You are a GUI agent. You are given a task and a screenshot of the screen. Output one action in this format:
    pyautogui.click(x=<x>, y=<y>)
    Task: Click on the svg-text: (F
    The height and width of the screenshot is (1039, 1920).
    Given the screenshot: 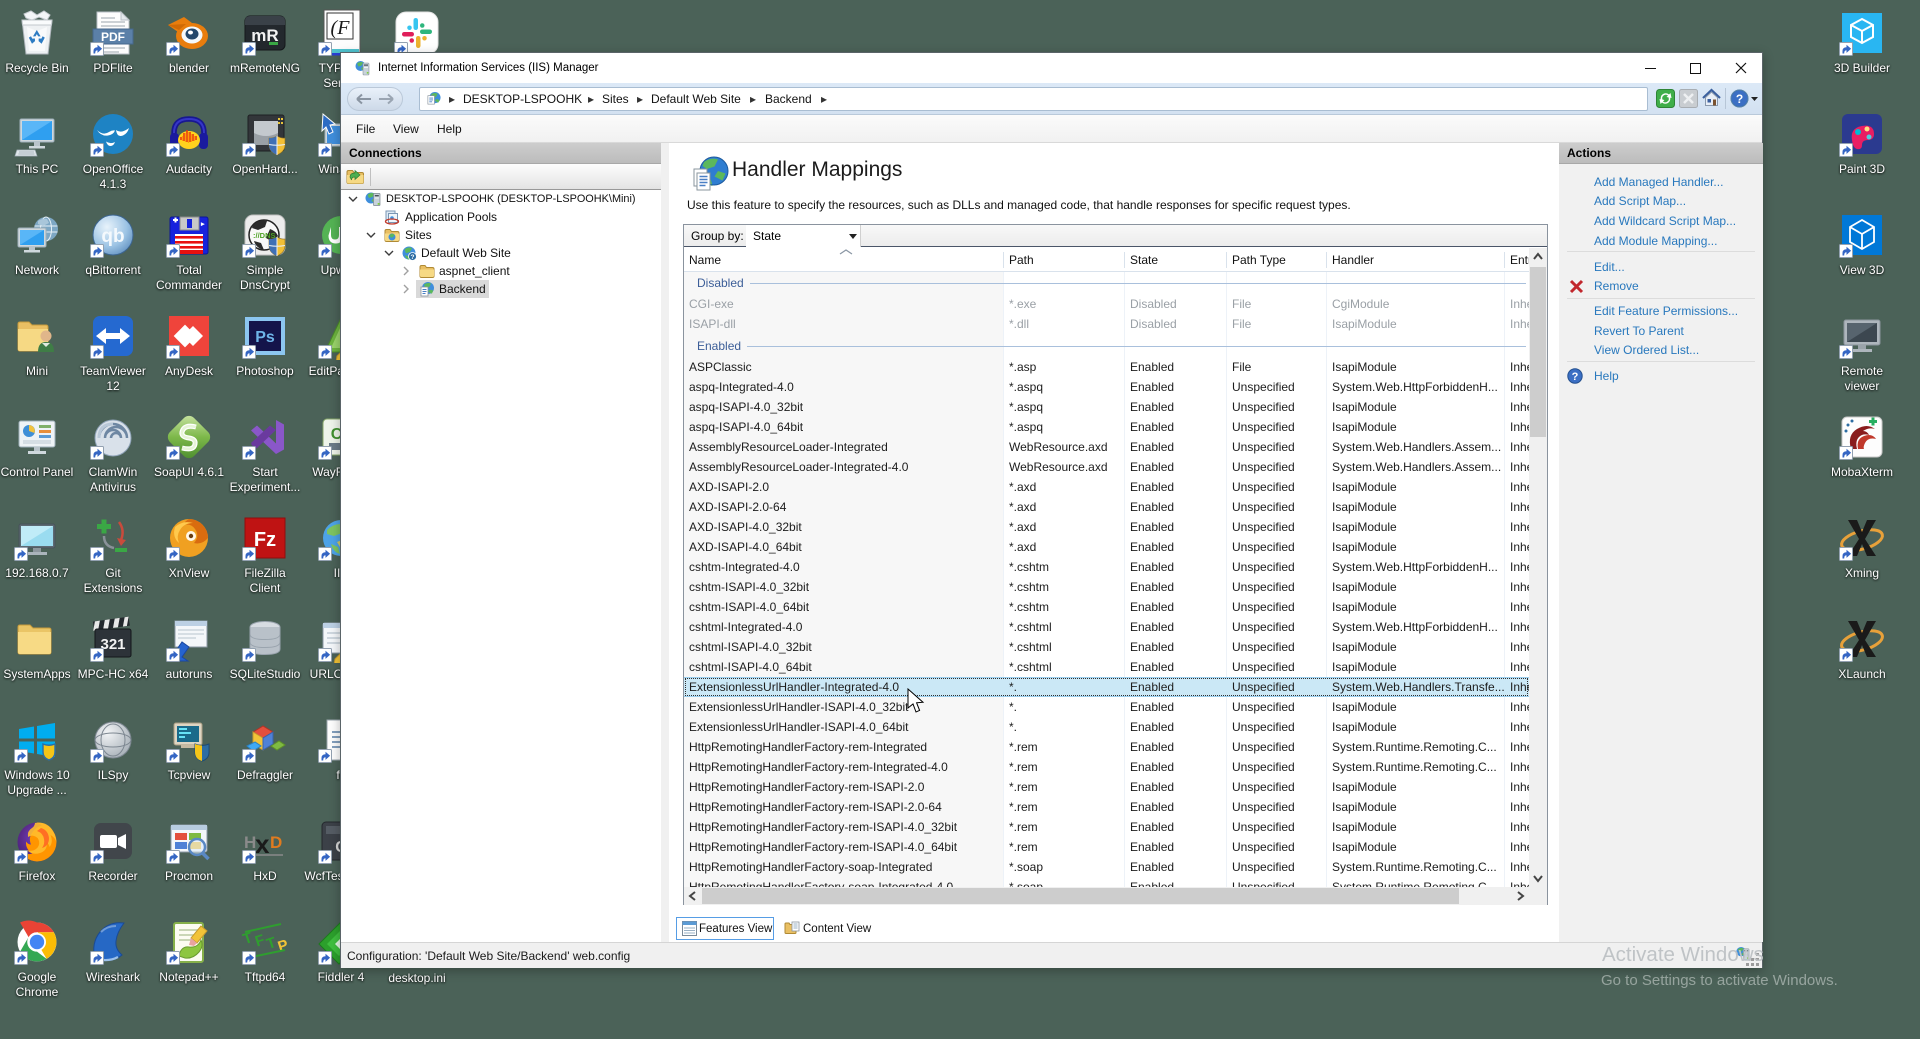 What is the action you would take?
    pyautogui.click(x=341, y=28)
    